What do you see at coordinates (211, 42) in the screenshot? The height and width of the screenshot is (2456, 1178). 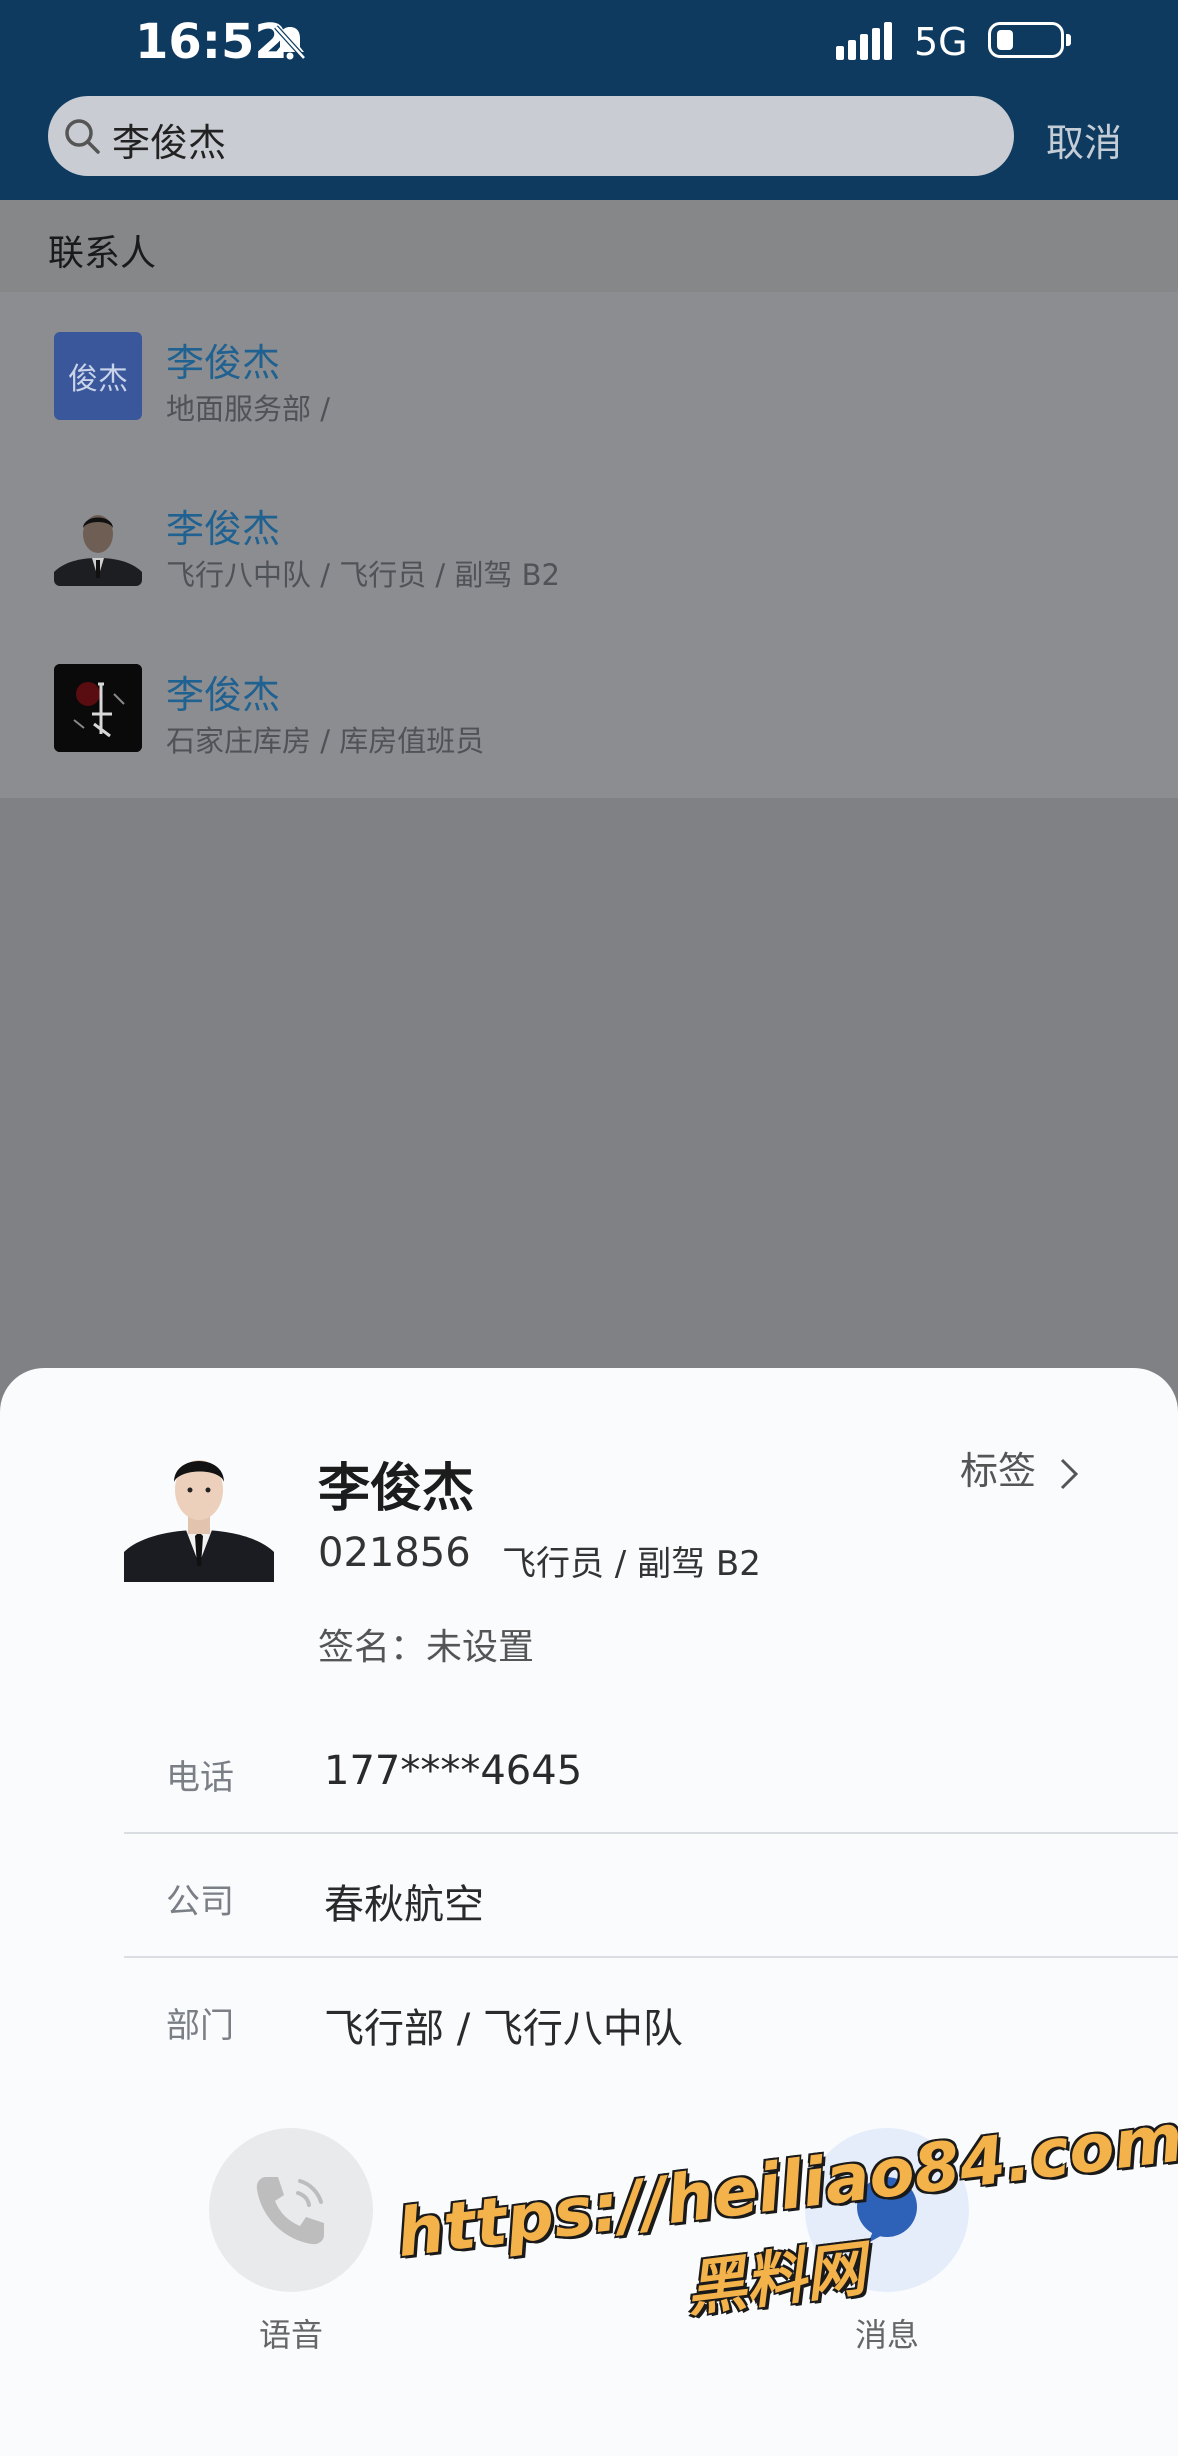 I see `status-time: 16:52` at bounding box center [211, 42].